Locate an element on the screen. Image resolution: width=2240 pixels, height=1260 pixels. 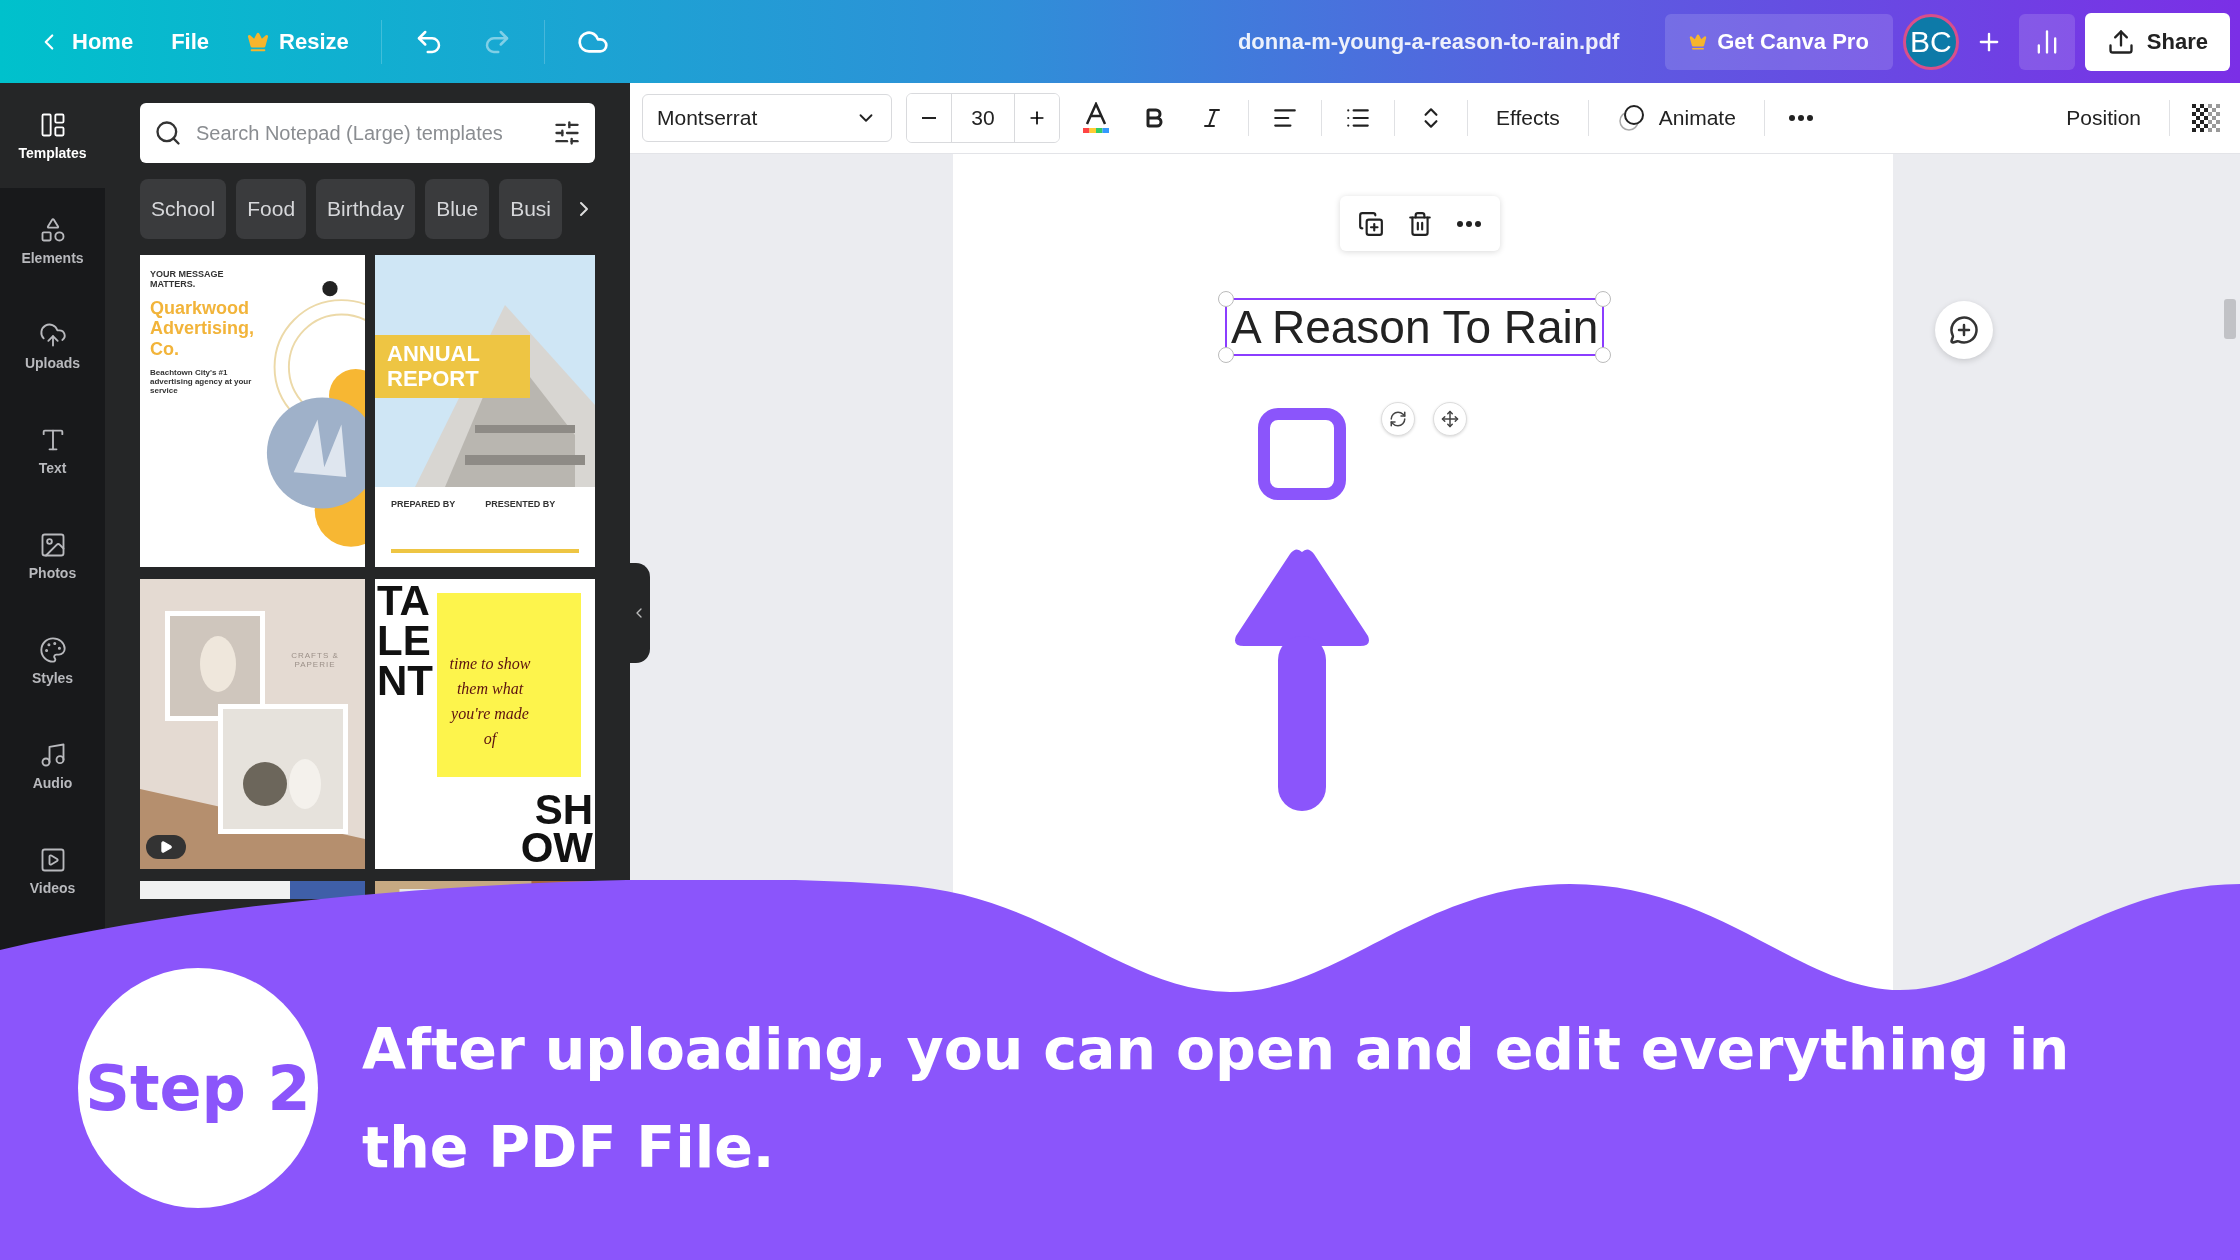
side-nav-item: Elements is located at coordinates (52, 240).